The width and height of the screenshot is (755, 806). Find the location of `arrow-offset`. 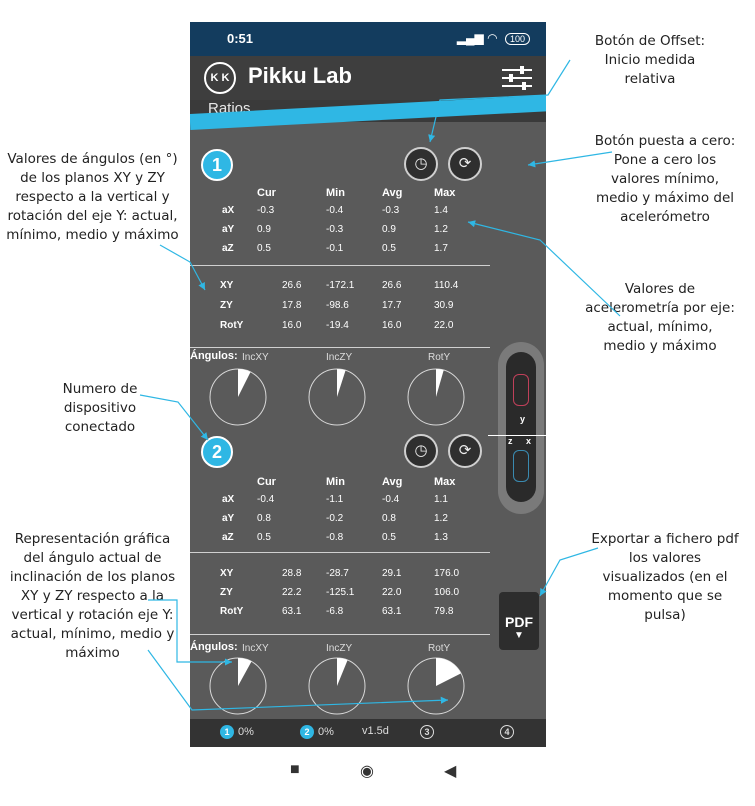

arrow-offset is located at coordinates (499, 101).